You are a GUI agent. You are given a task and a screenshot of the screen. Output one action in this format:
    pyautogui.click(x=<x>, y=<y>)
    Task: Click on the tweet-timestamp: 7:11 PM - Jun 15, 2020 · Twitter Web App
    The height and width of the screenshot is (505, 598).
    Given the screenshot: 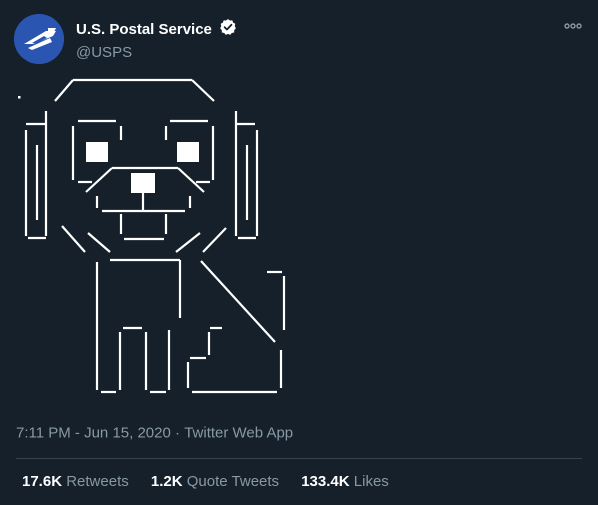 What is the action you would take?
    pyautogui.click(x=154, y=433)
    